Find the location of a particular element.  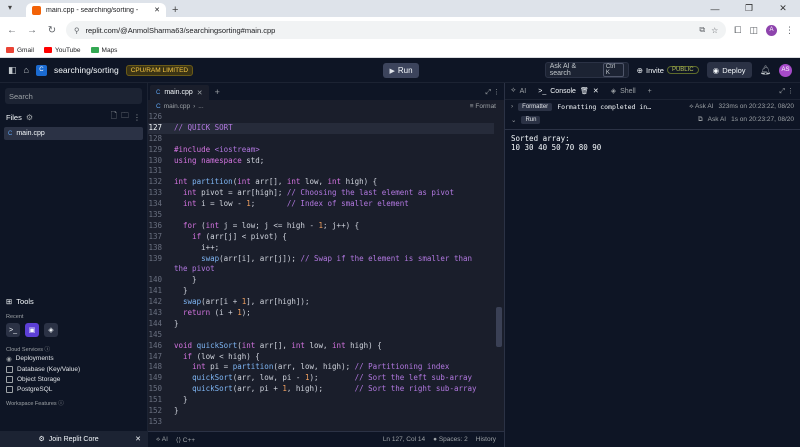

run-button: ▶ Run is located at coordinates (401, 70).